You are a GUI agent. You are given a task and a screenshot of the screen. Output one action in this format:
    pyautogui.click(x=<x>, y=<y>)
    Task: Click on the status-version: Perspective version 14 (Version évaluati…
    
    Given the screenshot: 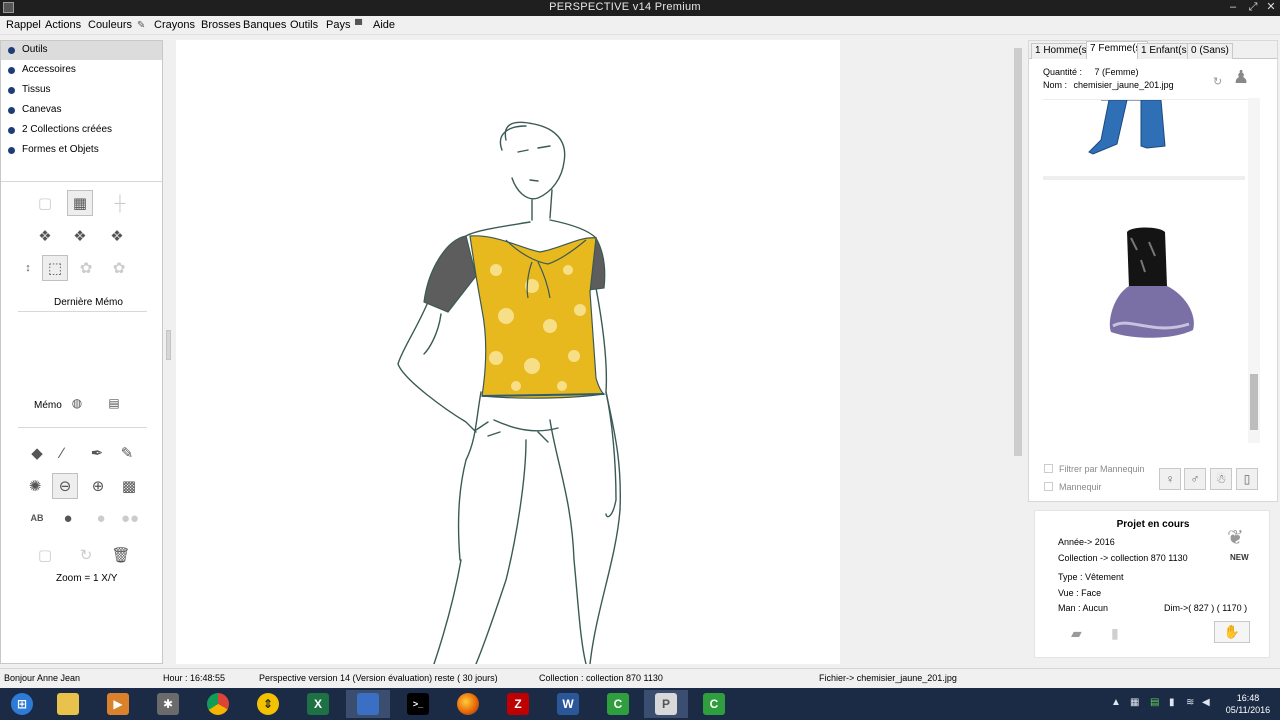 What is the action you would take?
    pyautogui.click(x=378, y=678)
    